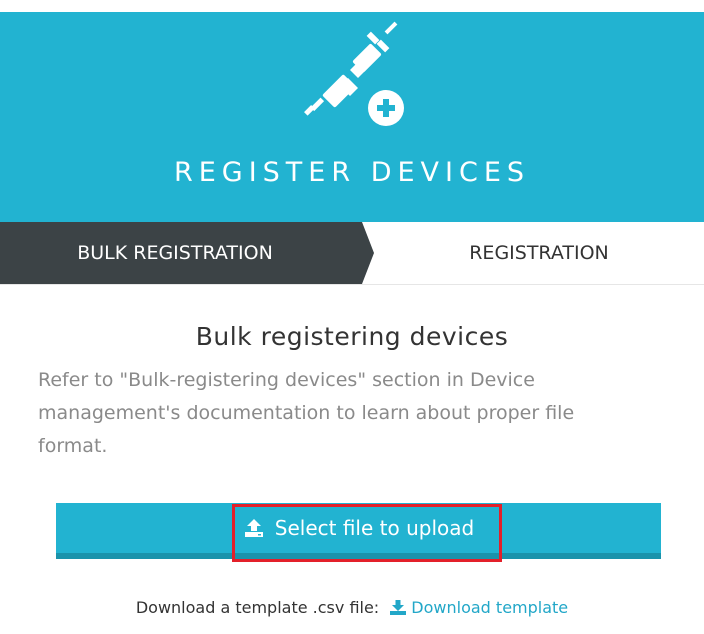 The image size is (704, 634). Describe the element at coordinates (257, 607) in the screenshot. I see `download-prompt: Download a template .csv file:` at that location.